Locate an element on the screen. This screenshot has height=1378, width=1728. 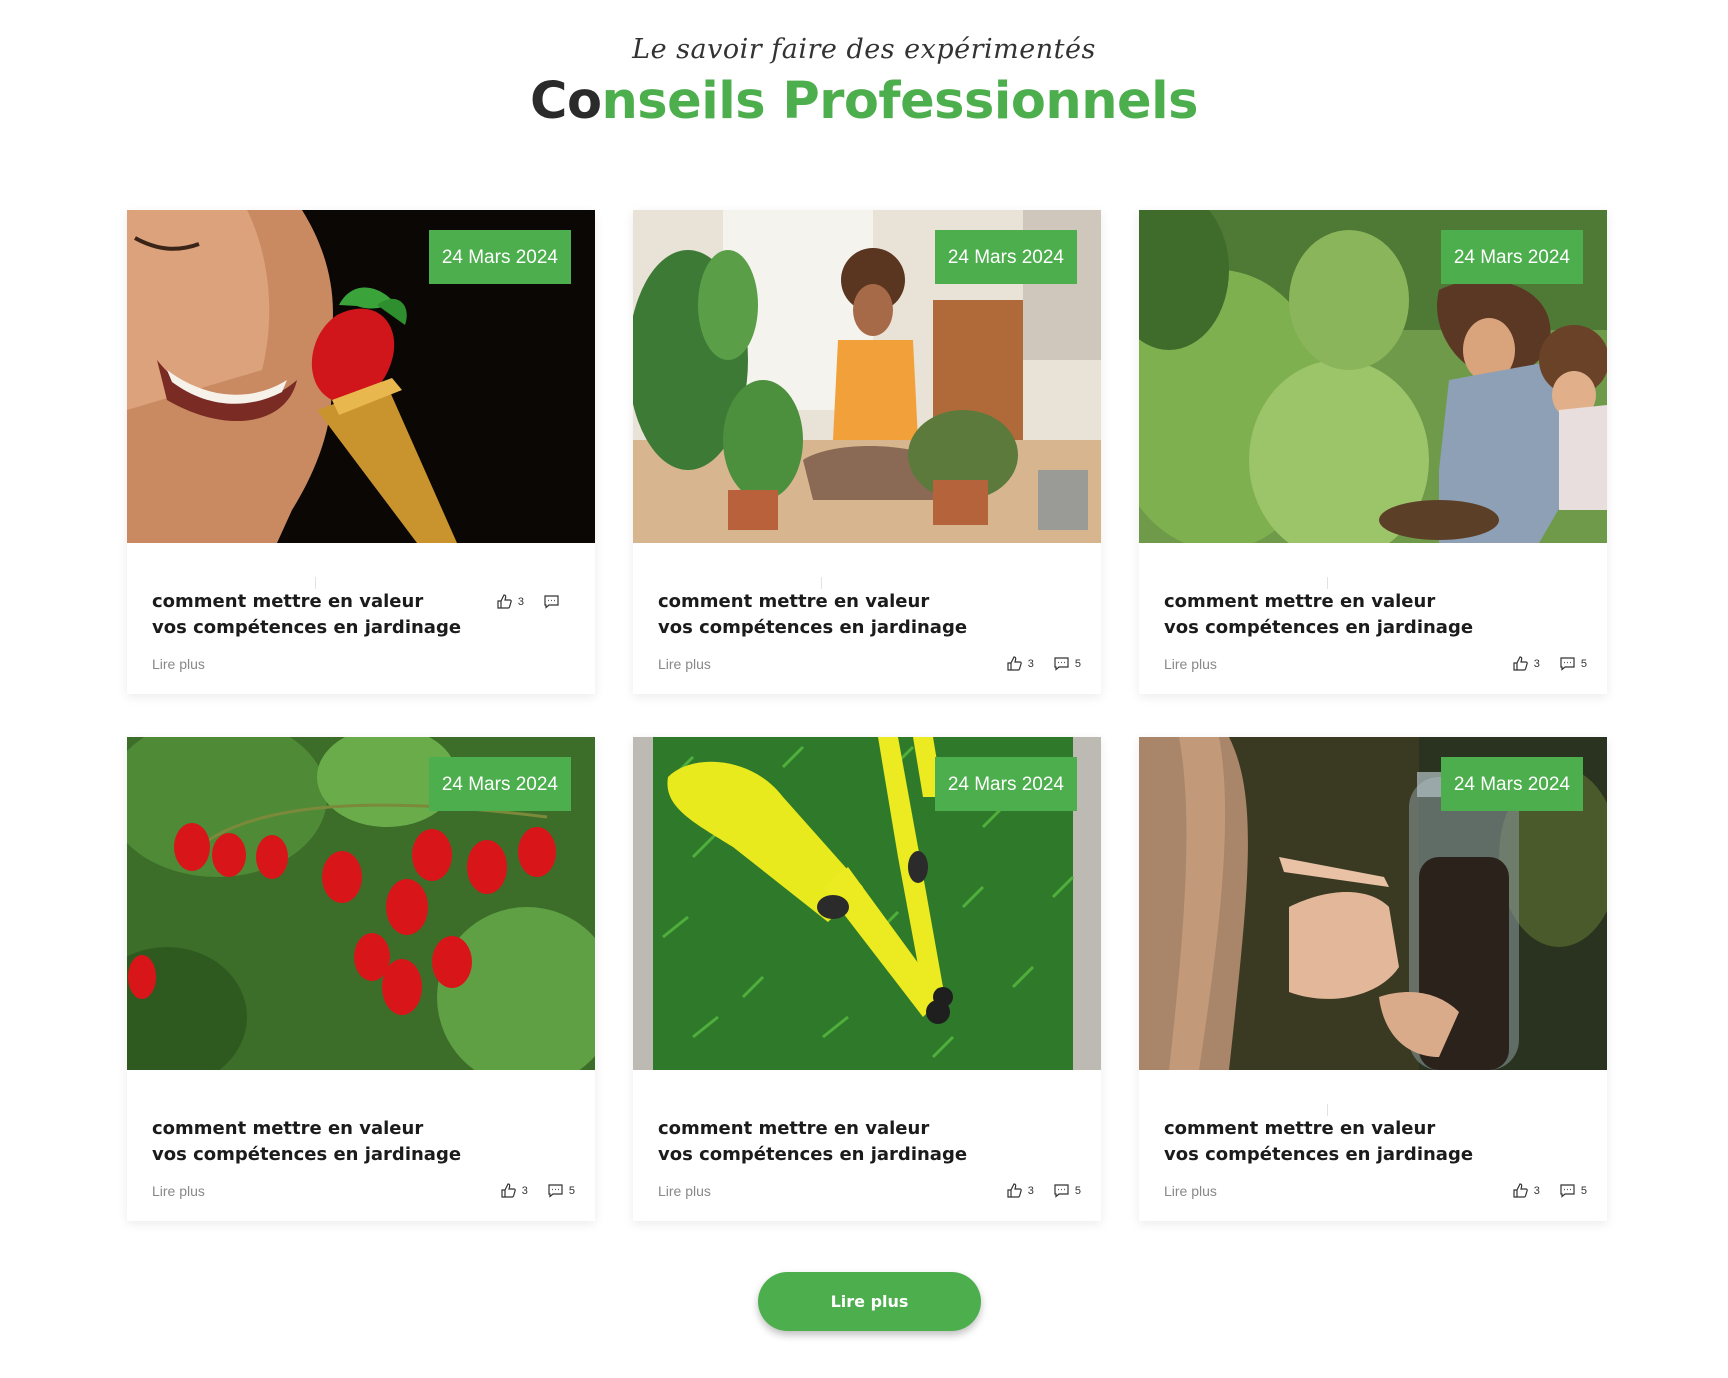
yellow-garden-tools-photo: 24 Mars 2024 is located at coordinates (867, 903).